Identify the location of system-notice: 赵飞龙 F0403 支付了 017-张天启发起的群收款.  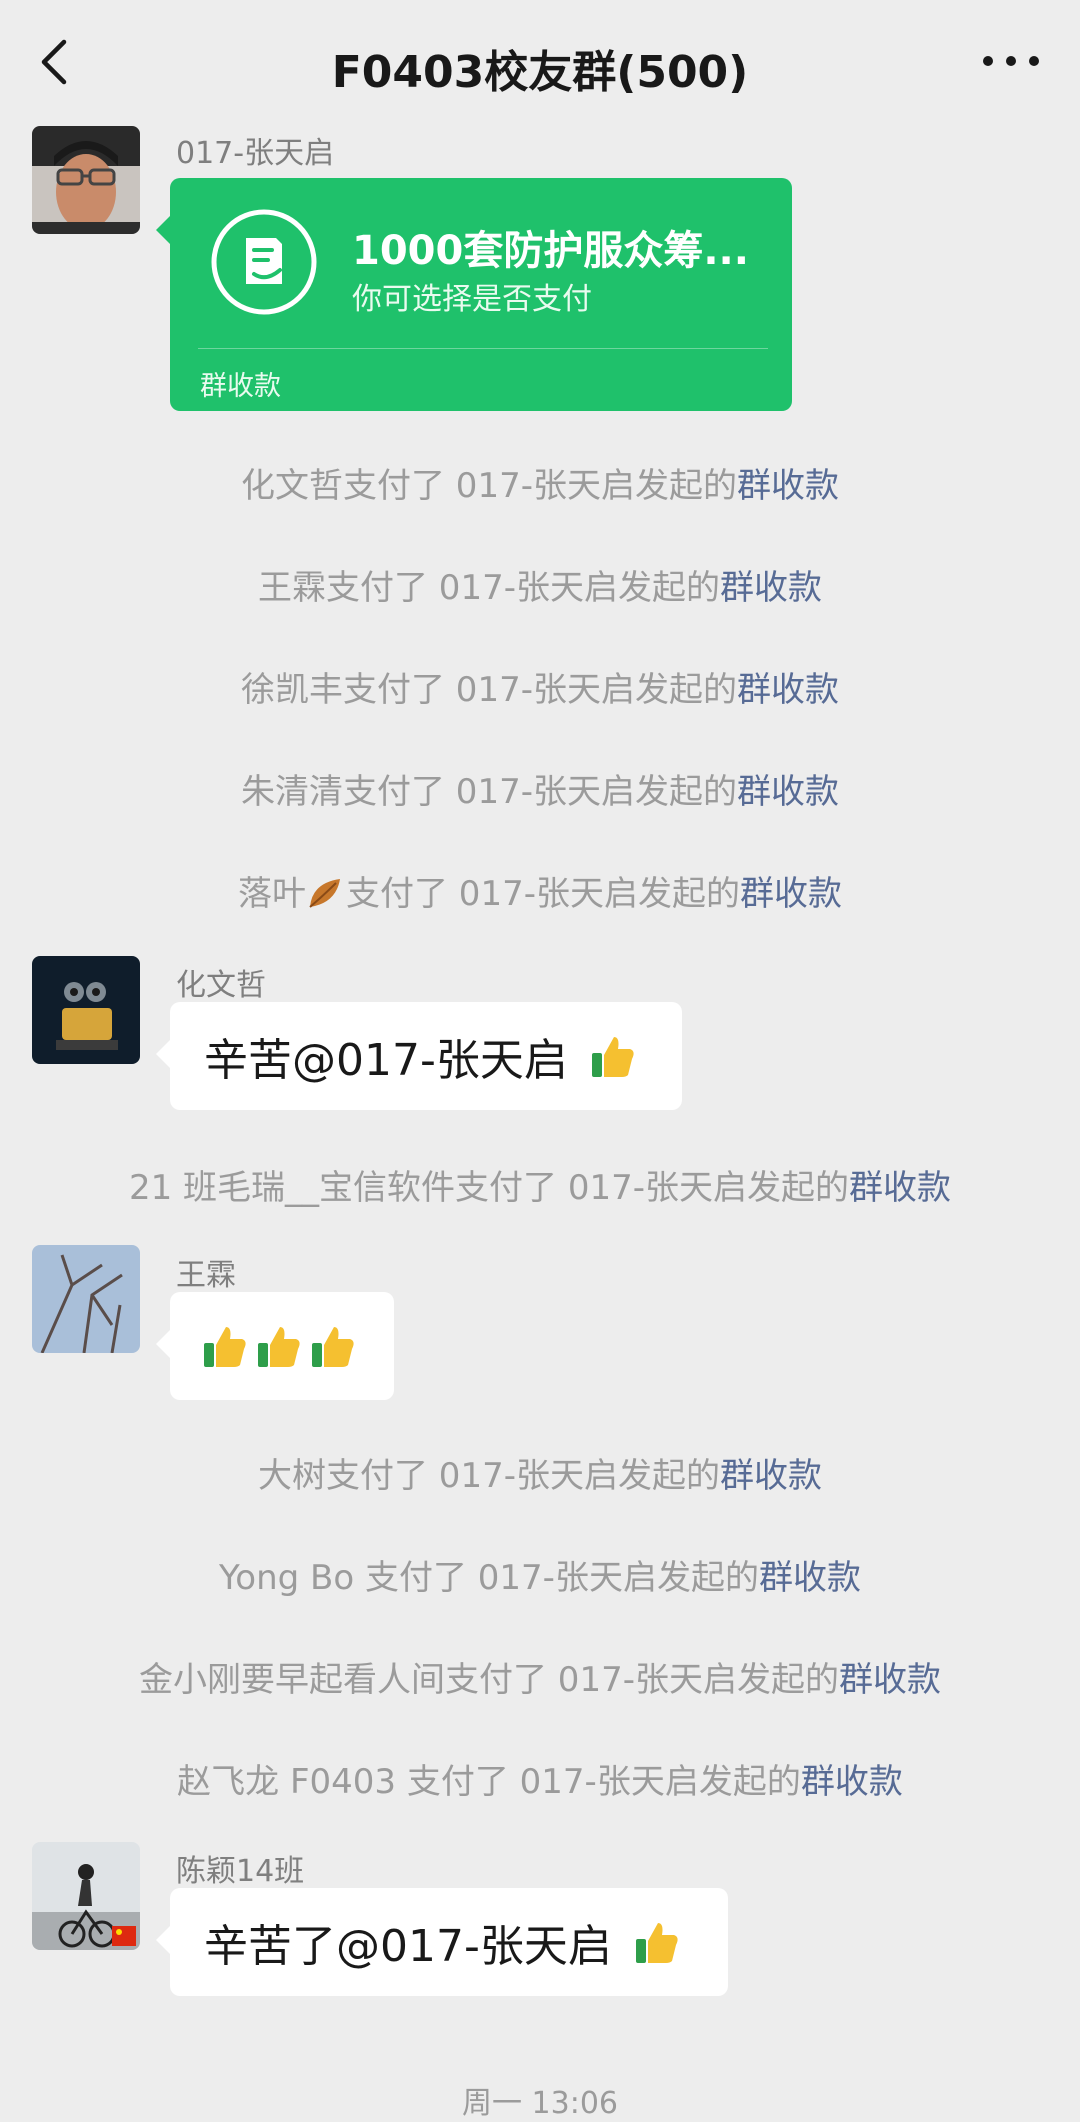
(540, 1778).